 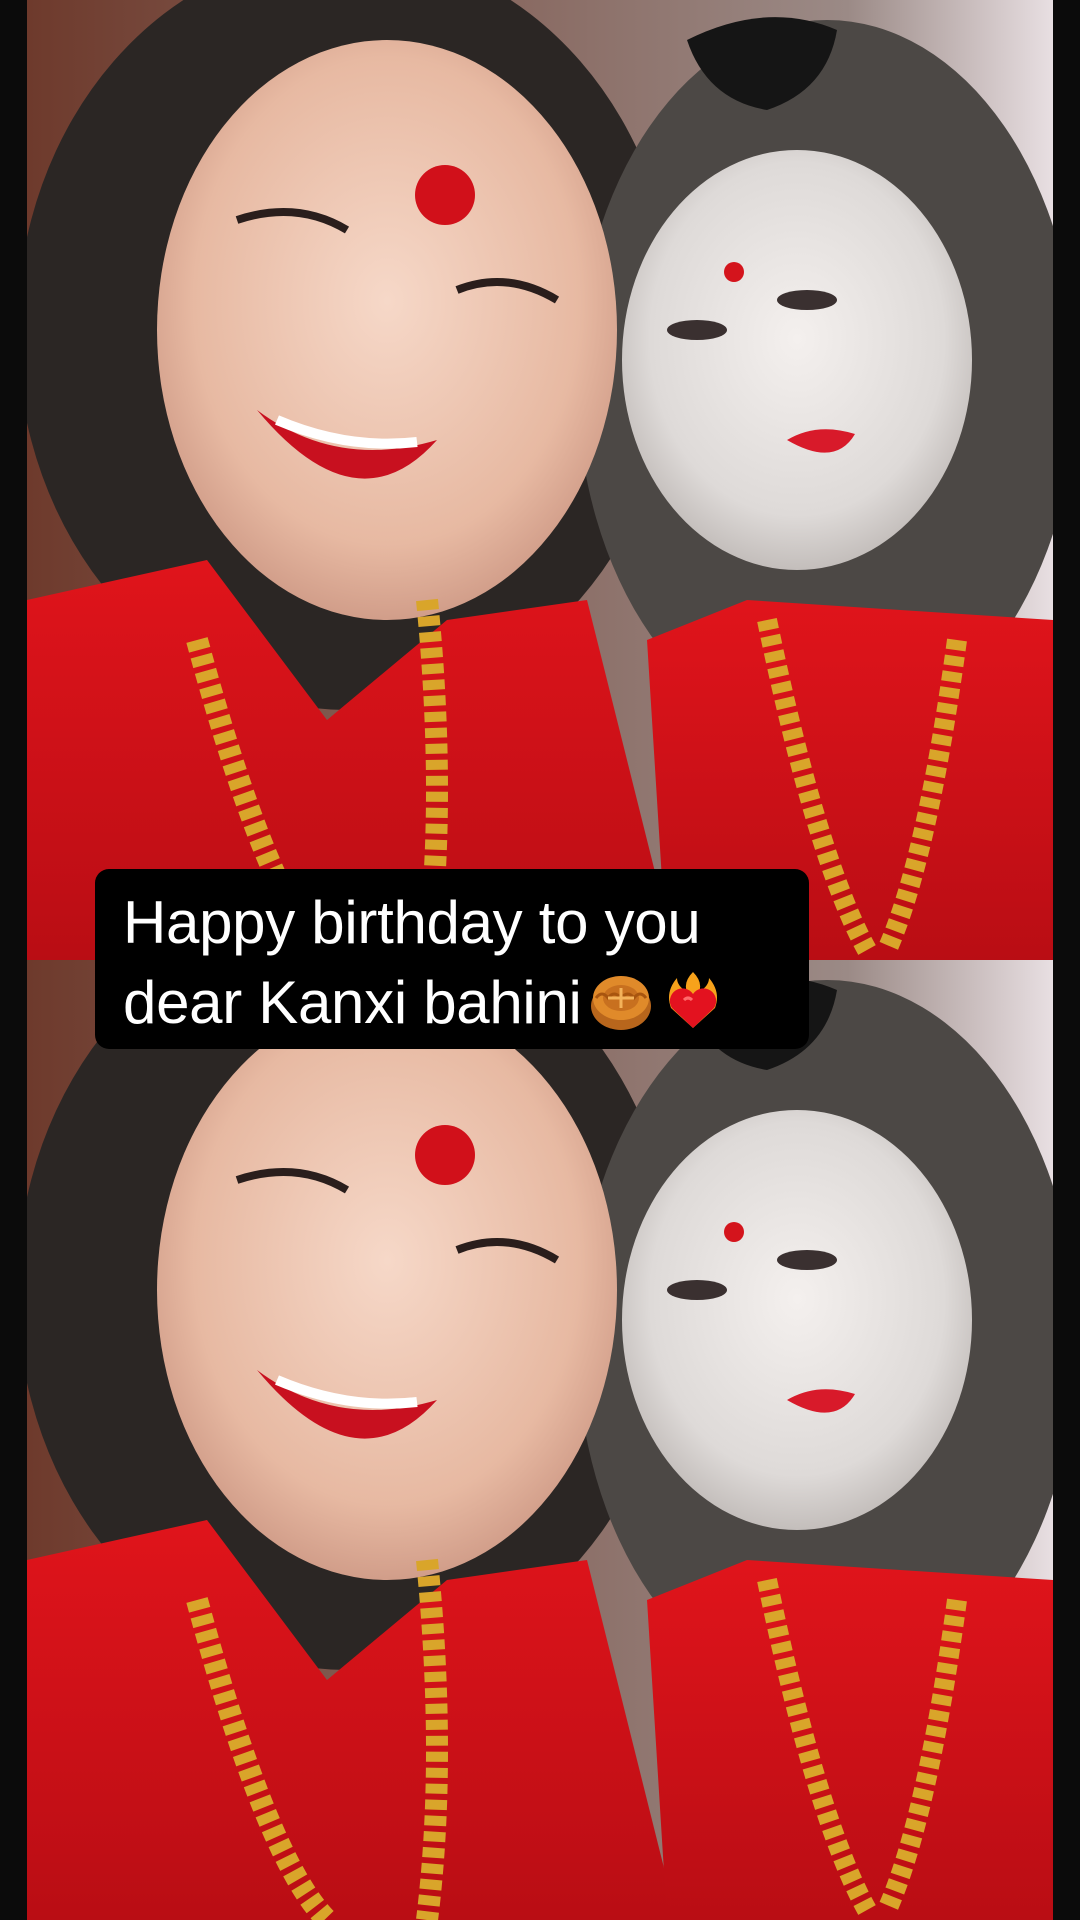 What do you see at coordinates (621, 1001) in the screenshot?
I see `mooncake-icon` at bounding box center [621, 1001].